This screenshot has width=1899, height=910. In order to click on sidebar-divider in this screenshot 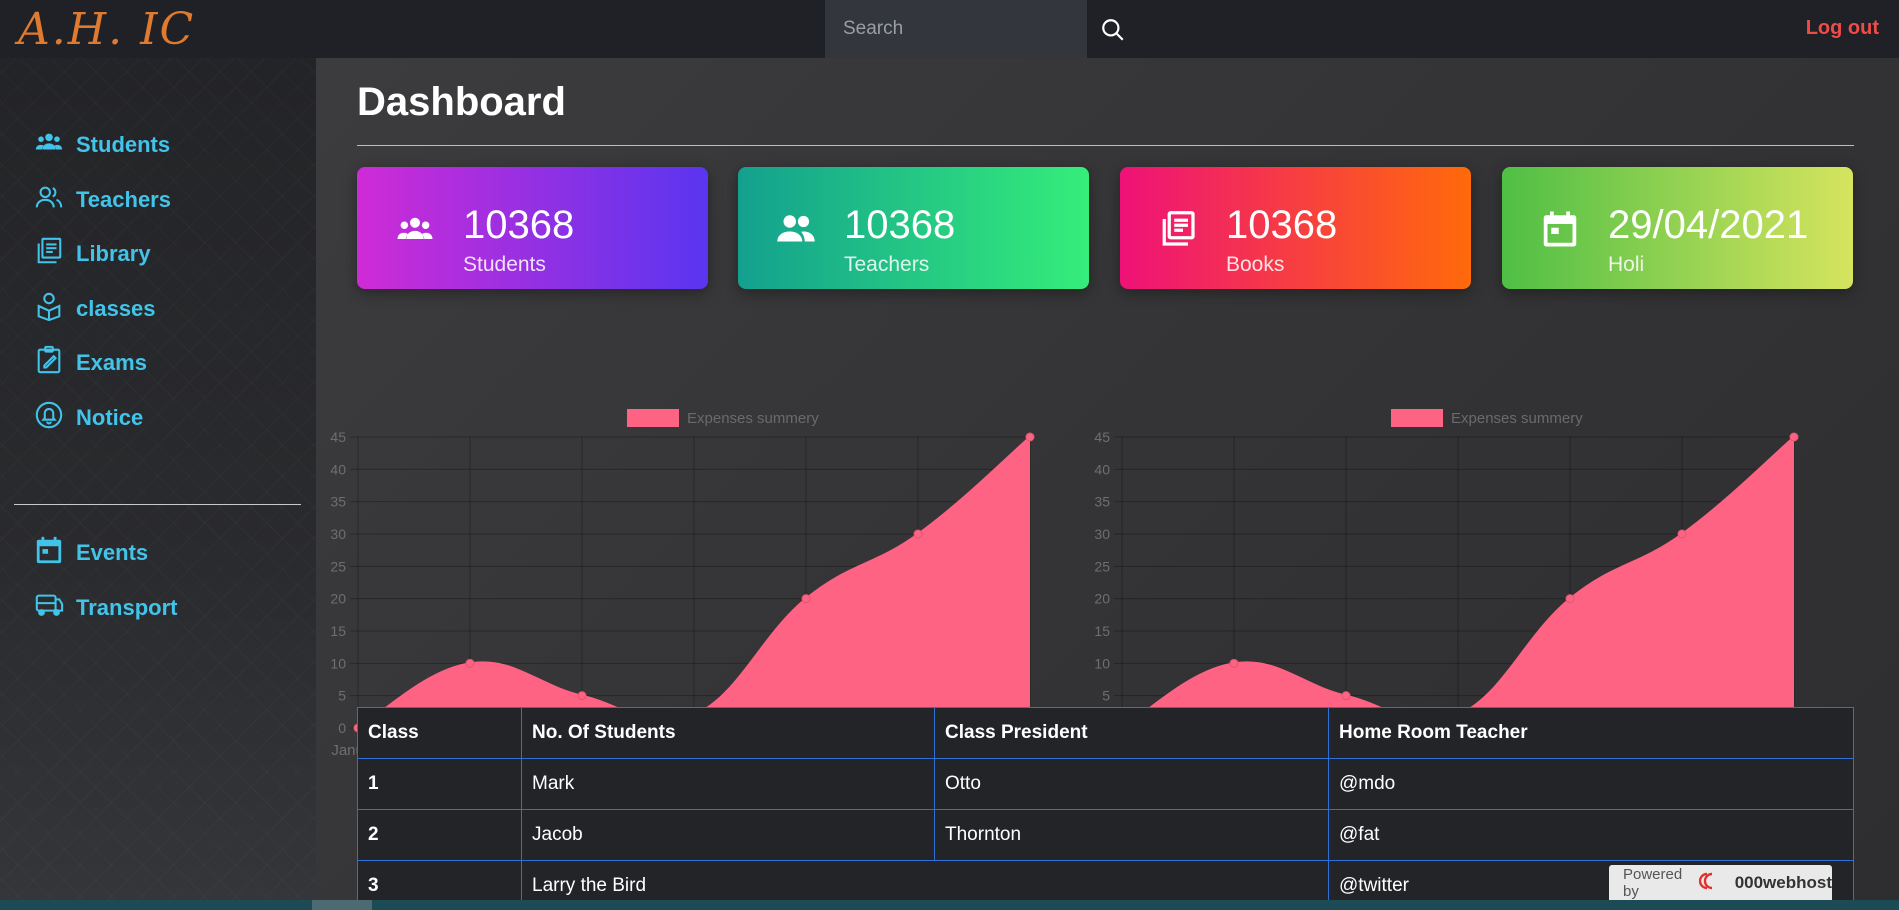, I will do `click(157, 504)`.